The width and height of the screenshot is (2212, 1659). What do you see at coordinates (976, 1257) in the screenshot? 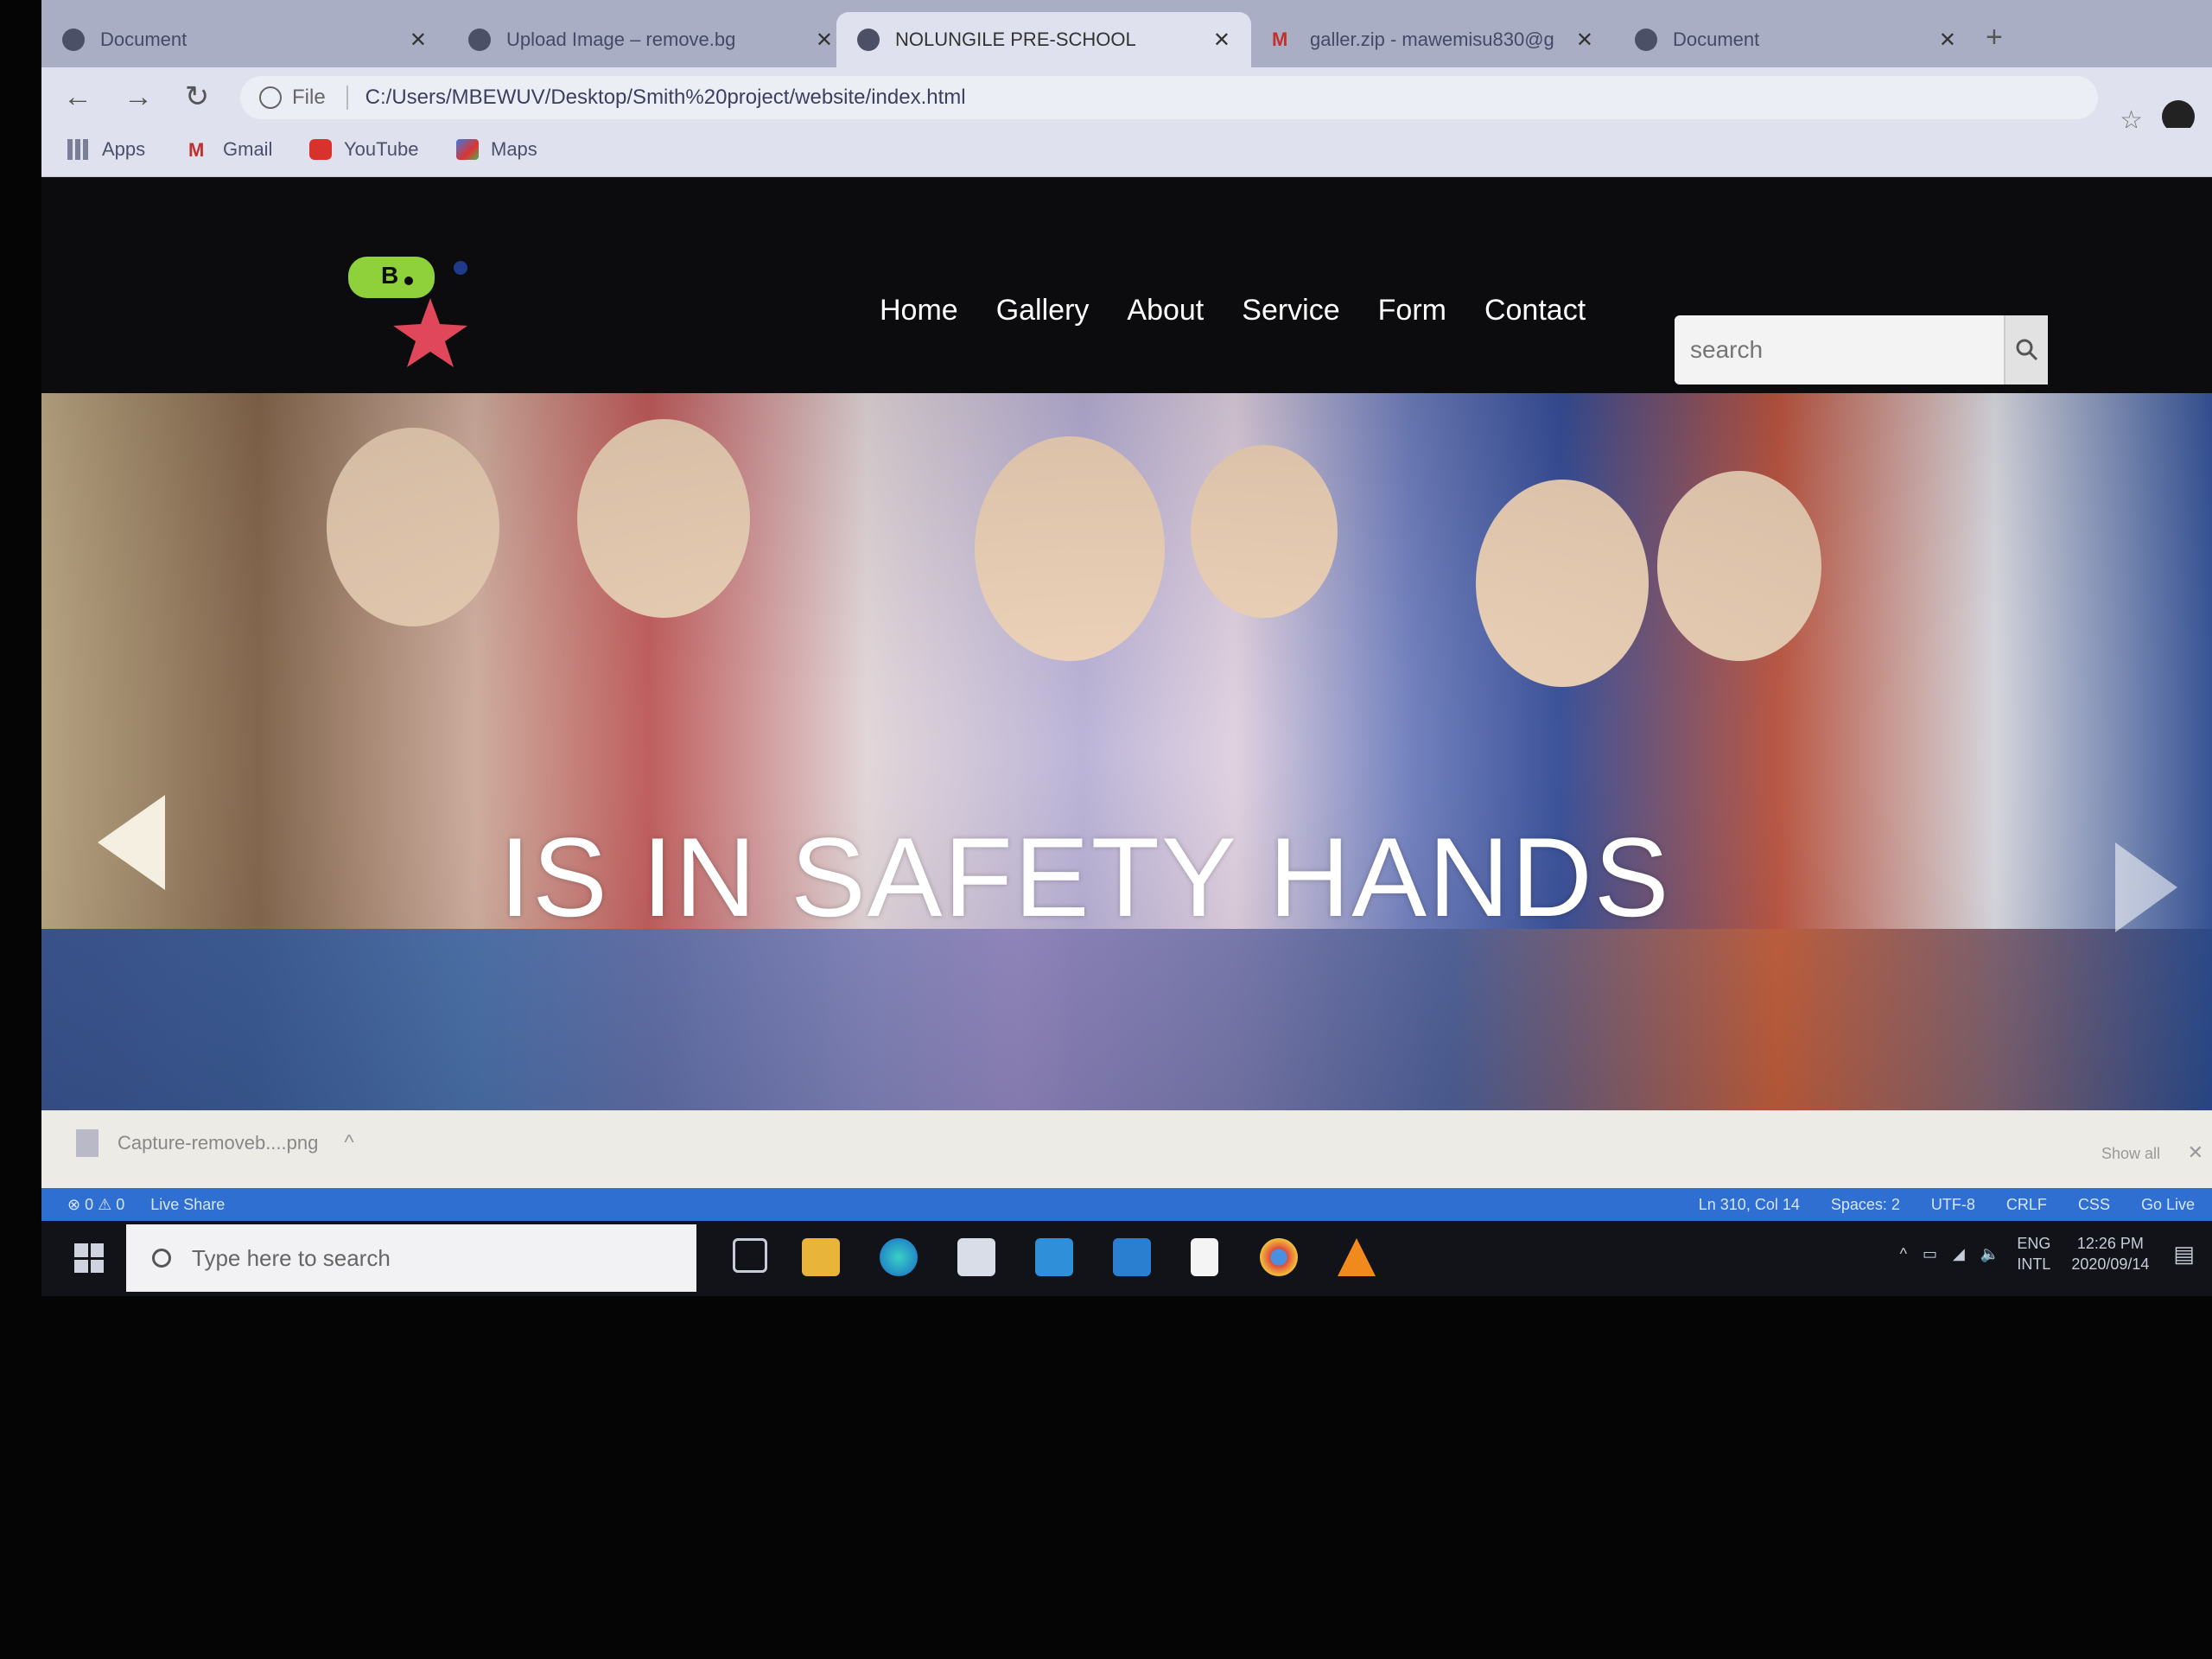
I see `store-icon` at bounding box center [976, 1257].